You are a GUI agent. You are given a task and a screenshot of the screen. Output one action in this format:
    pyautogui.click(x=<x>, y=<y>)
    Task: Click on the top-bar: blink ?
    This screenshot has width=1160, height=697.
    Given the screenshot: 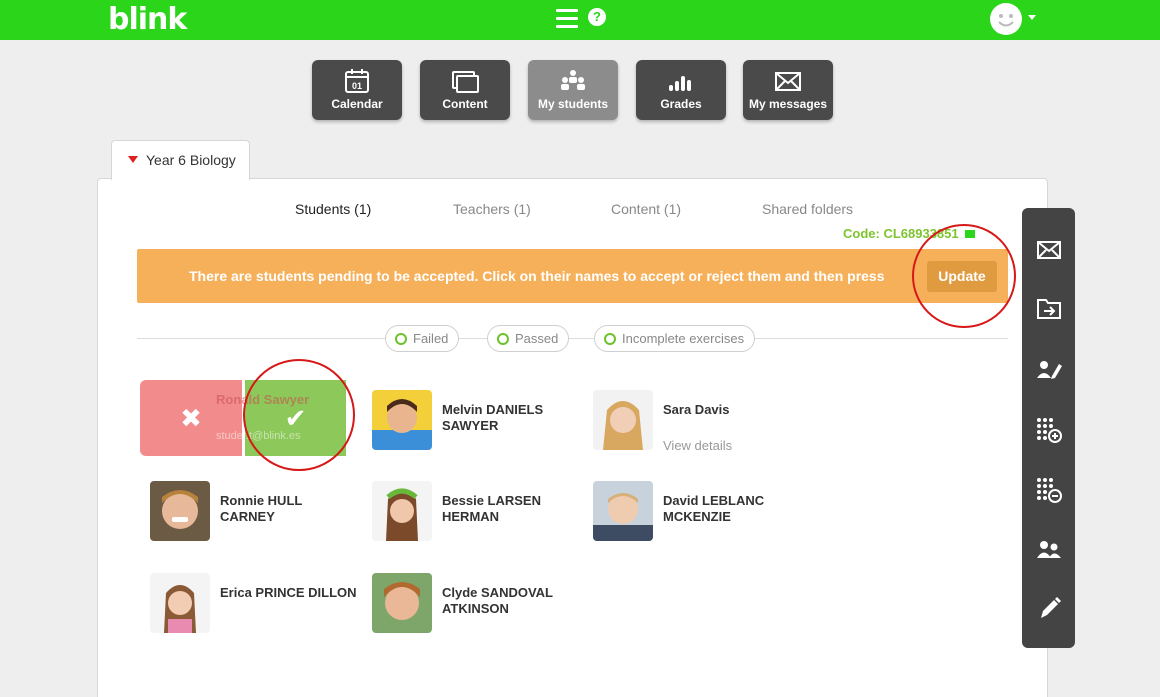 What is the action you would take?
    pyautogui.click(x=580, y=20)
    